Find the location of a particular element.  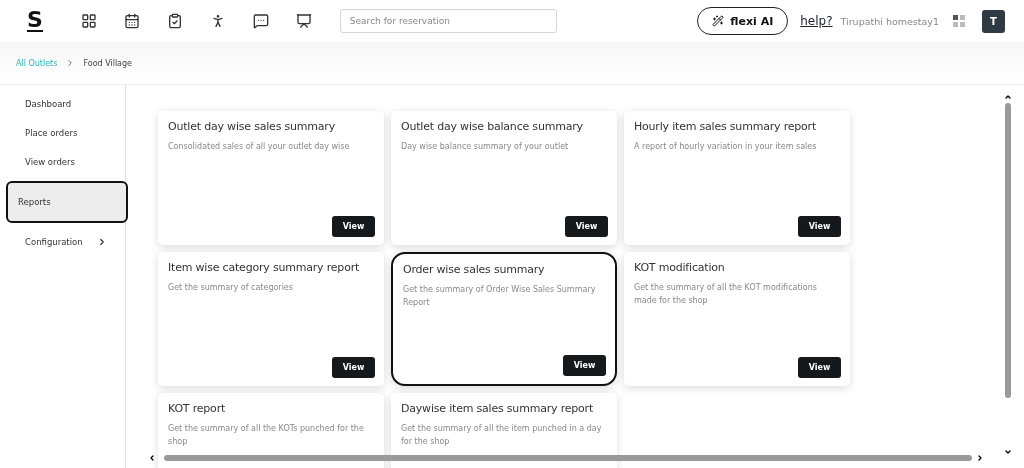

presentation-icon is located at coordinates (303, 21).